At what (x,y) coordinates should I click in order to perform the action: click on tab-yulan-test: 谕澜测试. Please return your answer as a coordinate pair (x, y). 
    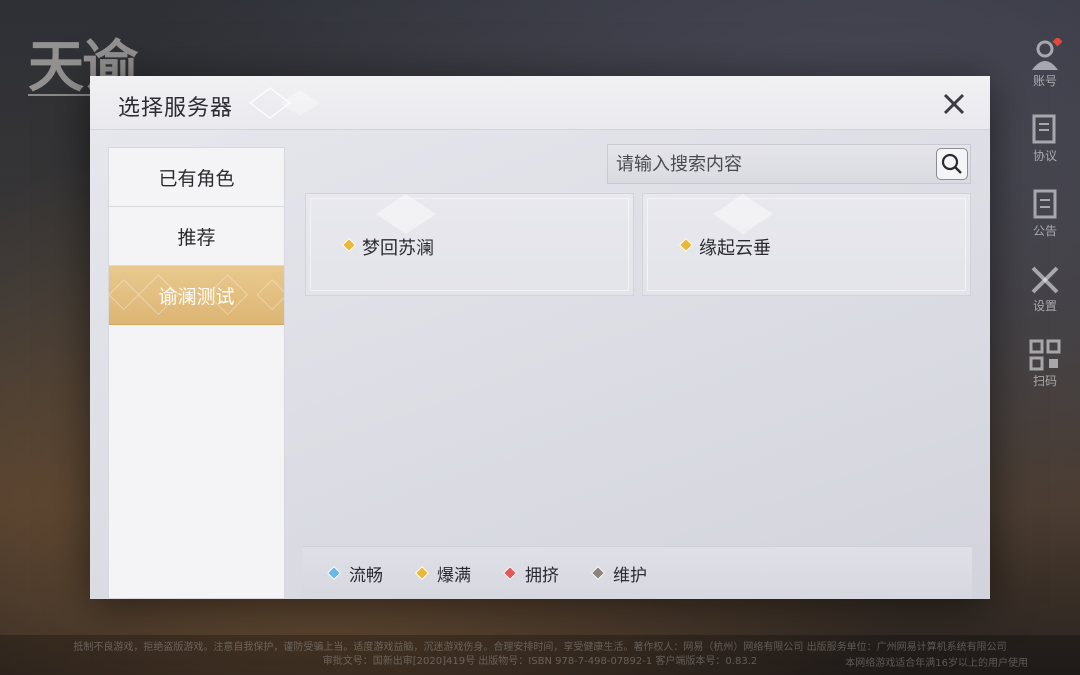
    Looking at the image, I should click on (196, 295).